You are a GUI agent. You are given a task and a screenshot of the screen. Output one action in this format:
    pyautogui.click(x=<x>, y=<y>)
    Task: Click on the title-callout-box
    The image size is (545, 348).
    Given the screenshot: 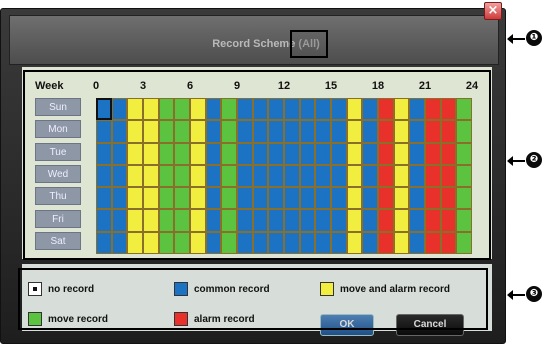 What is the action you would take?
    pyautogui.click(x=309, y=44)
    